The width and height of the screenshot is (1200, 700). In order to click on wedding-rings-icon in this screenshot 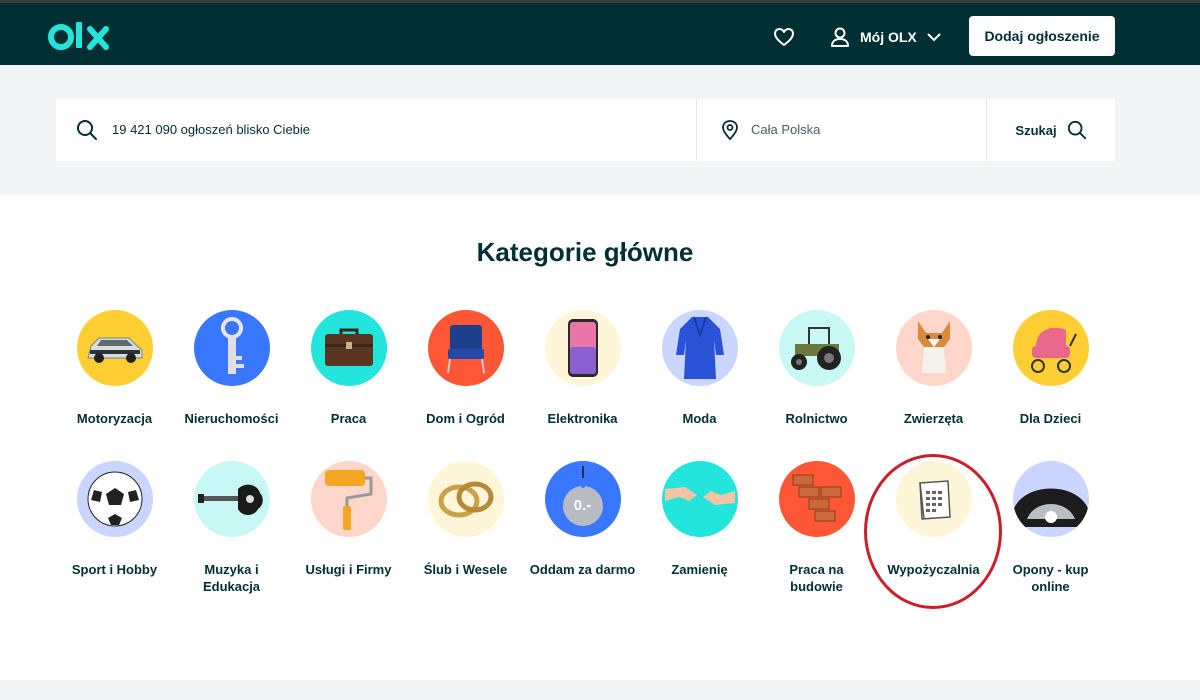, I will do `click(465, 499)`.